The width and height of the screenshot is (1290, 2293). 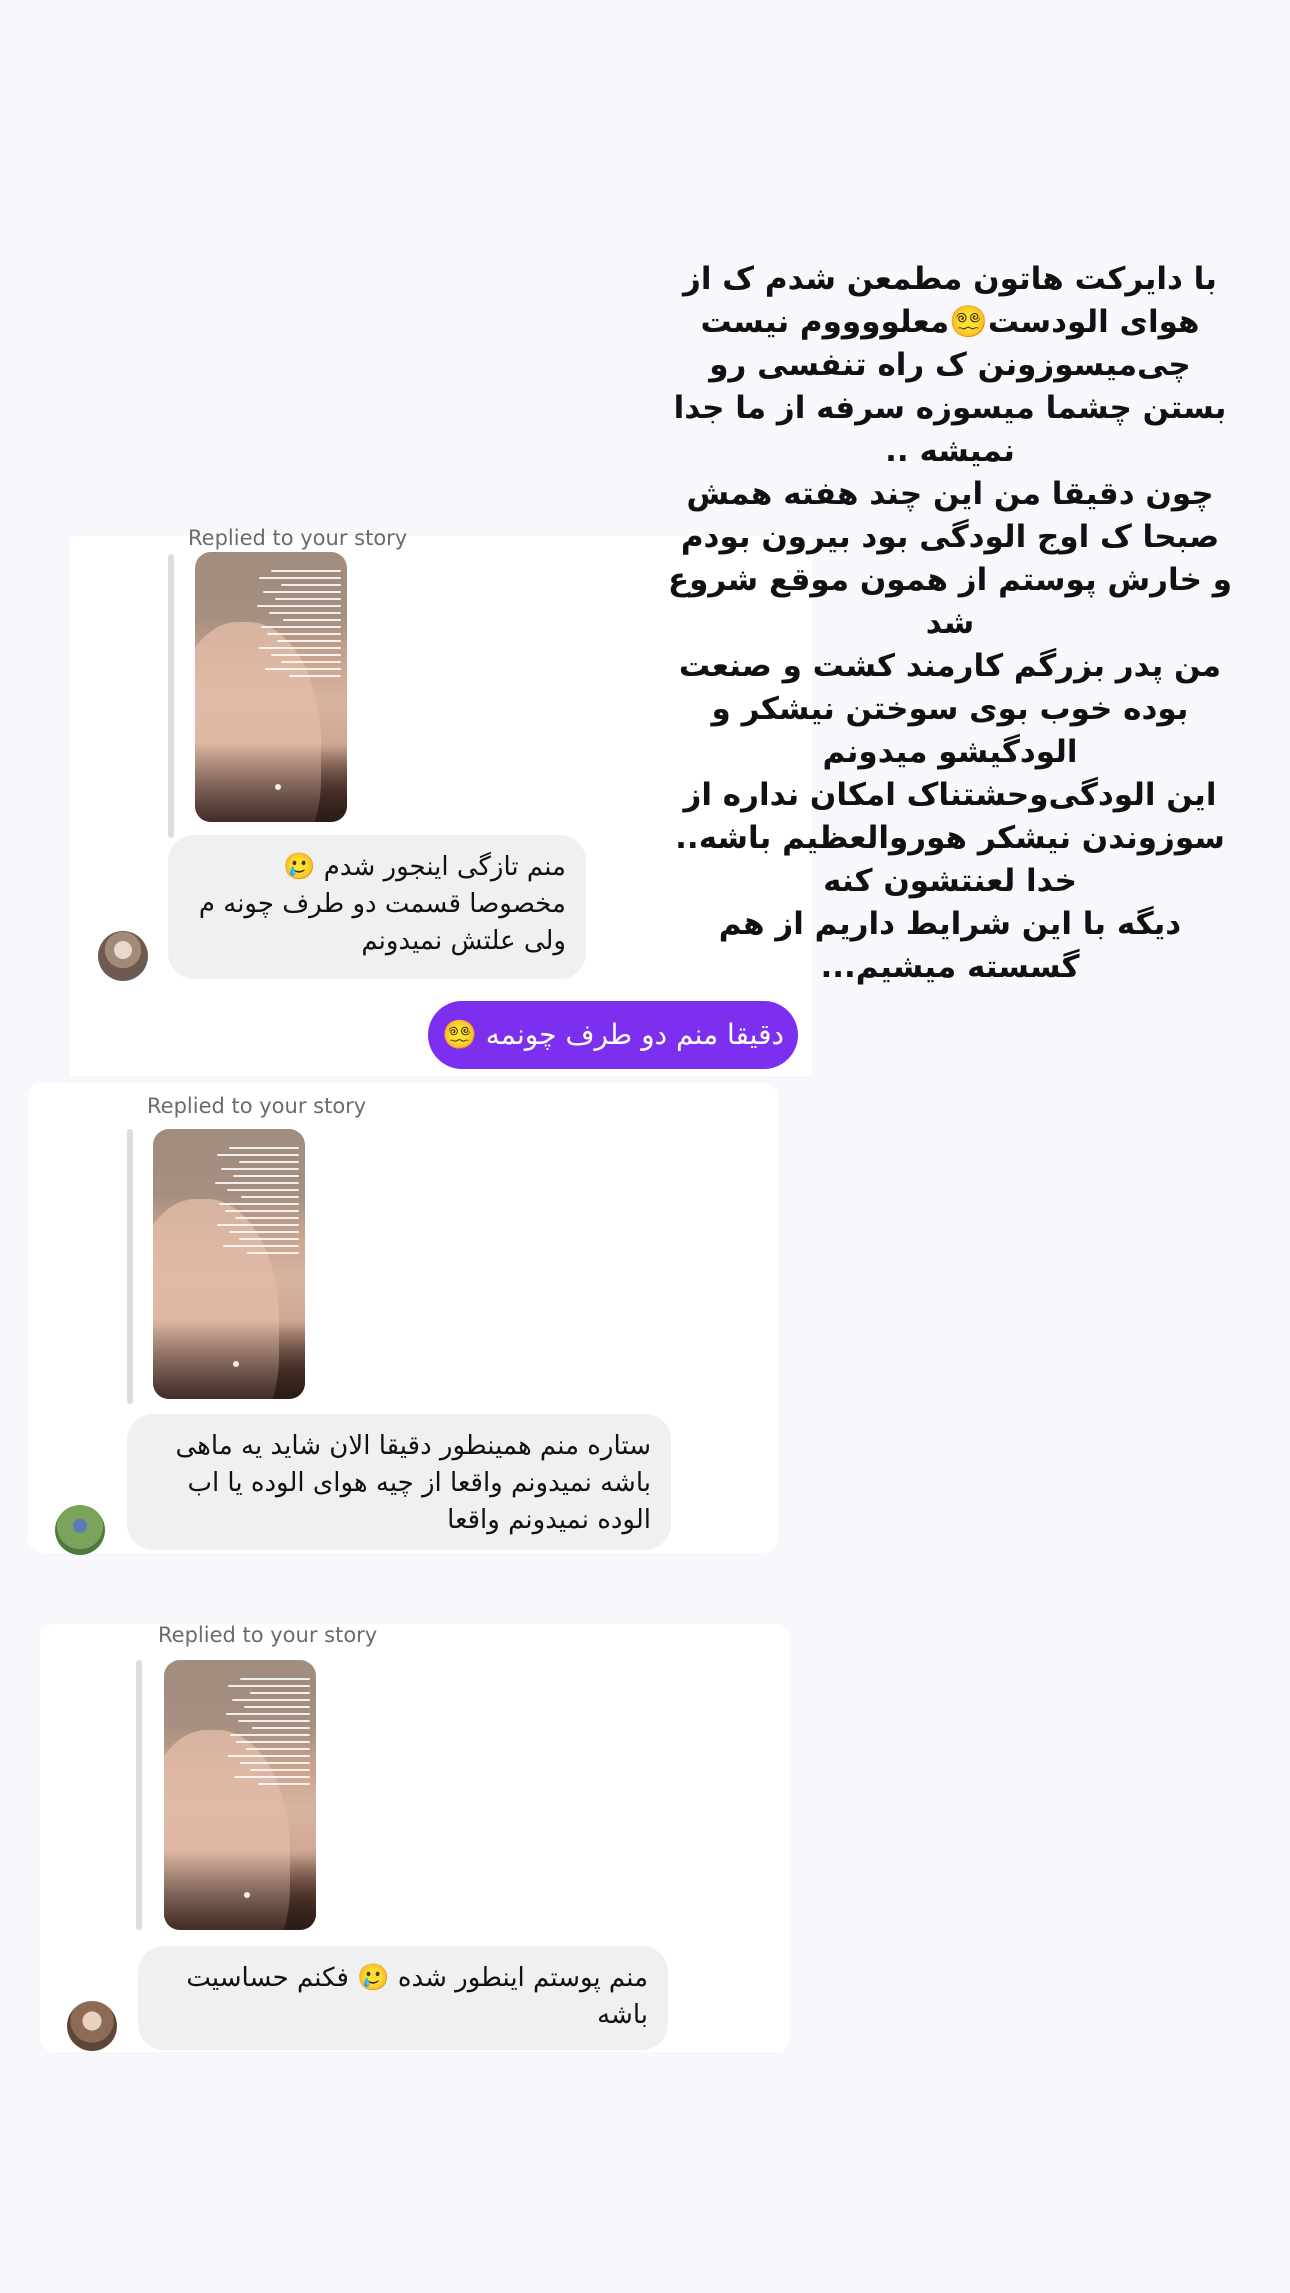 What do you see at coordinates (613, 1035) in the screenshot?
I see `sent-message-bubble: دقیقا منم دو طرف چونمه 😵‍💫` at bounding box center [613, 1035].